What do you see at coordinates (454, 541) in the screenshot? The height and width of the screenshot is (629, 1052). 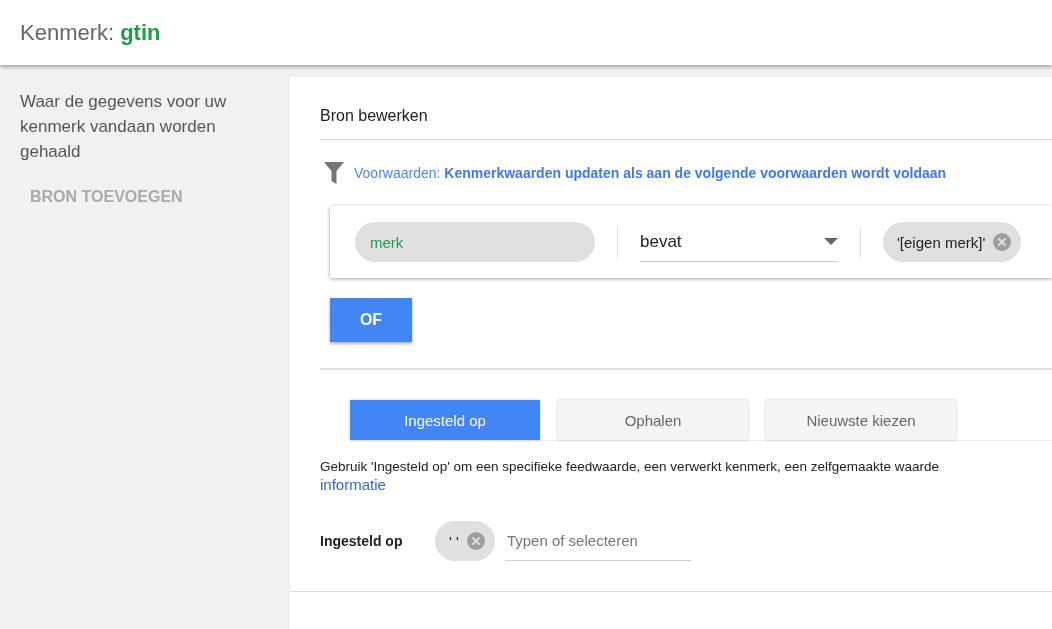 I see `chip-text: ' '` at bounding box center [454, 541].